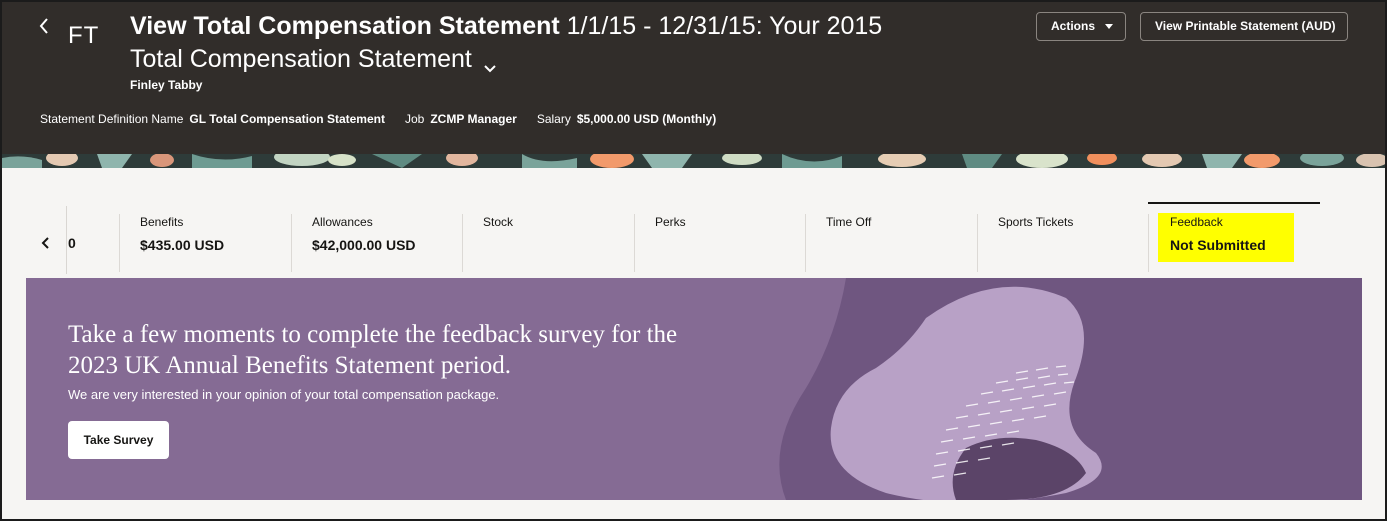 The image size is (1387, 521). What do you see at coordinates (364, 245) in the screenshot?
I see `tab-value: $42,000.00 USD` at bounding box center [364, 245].